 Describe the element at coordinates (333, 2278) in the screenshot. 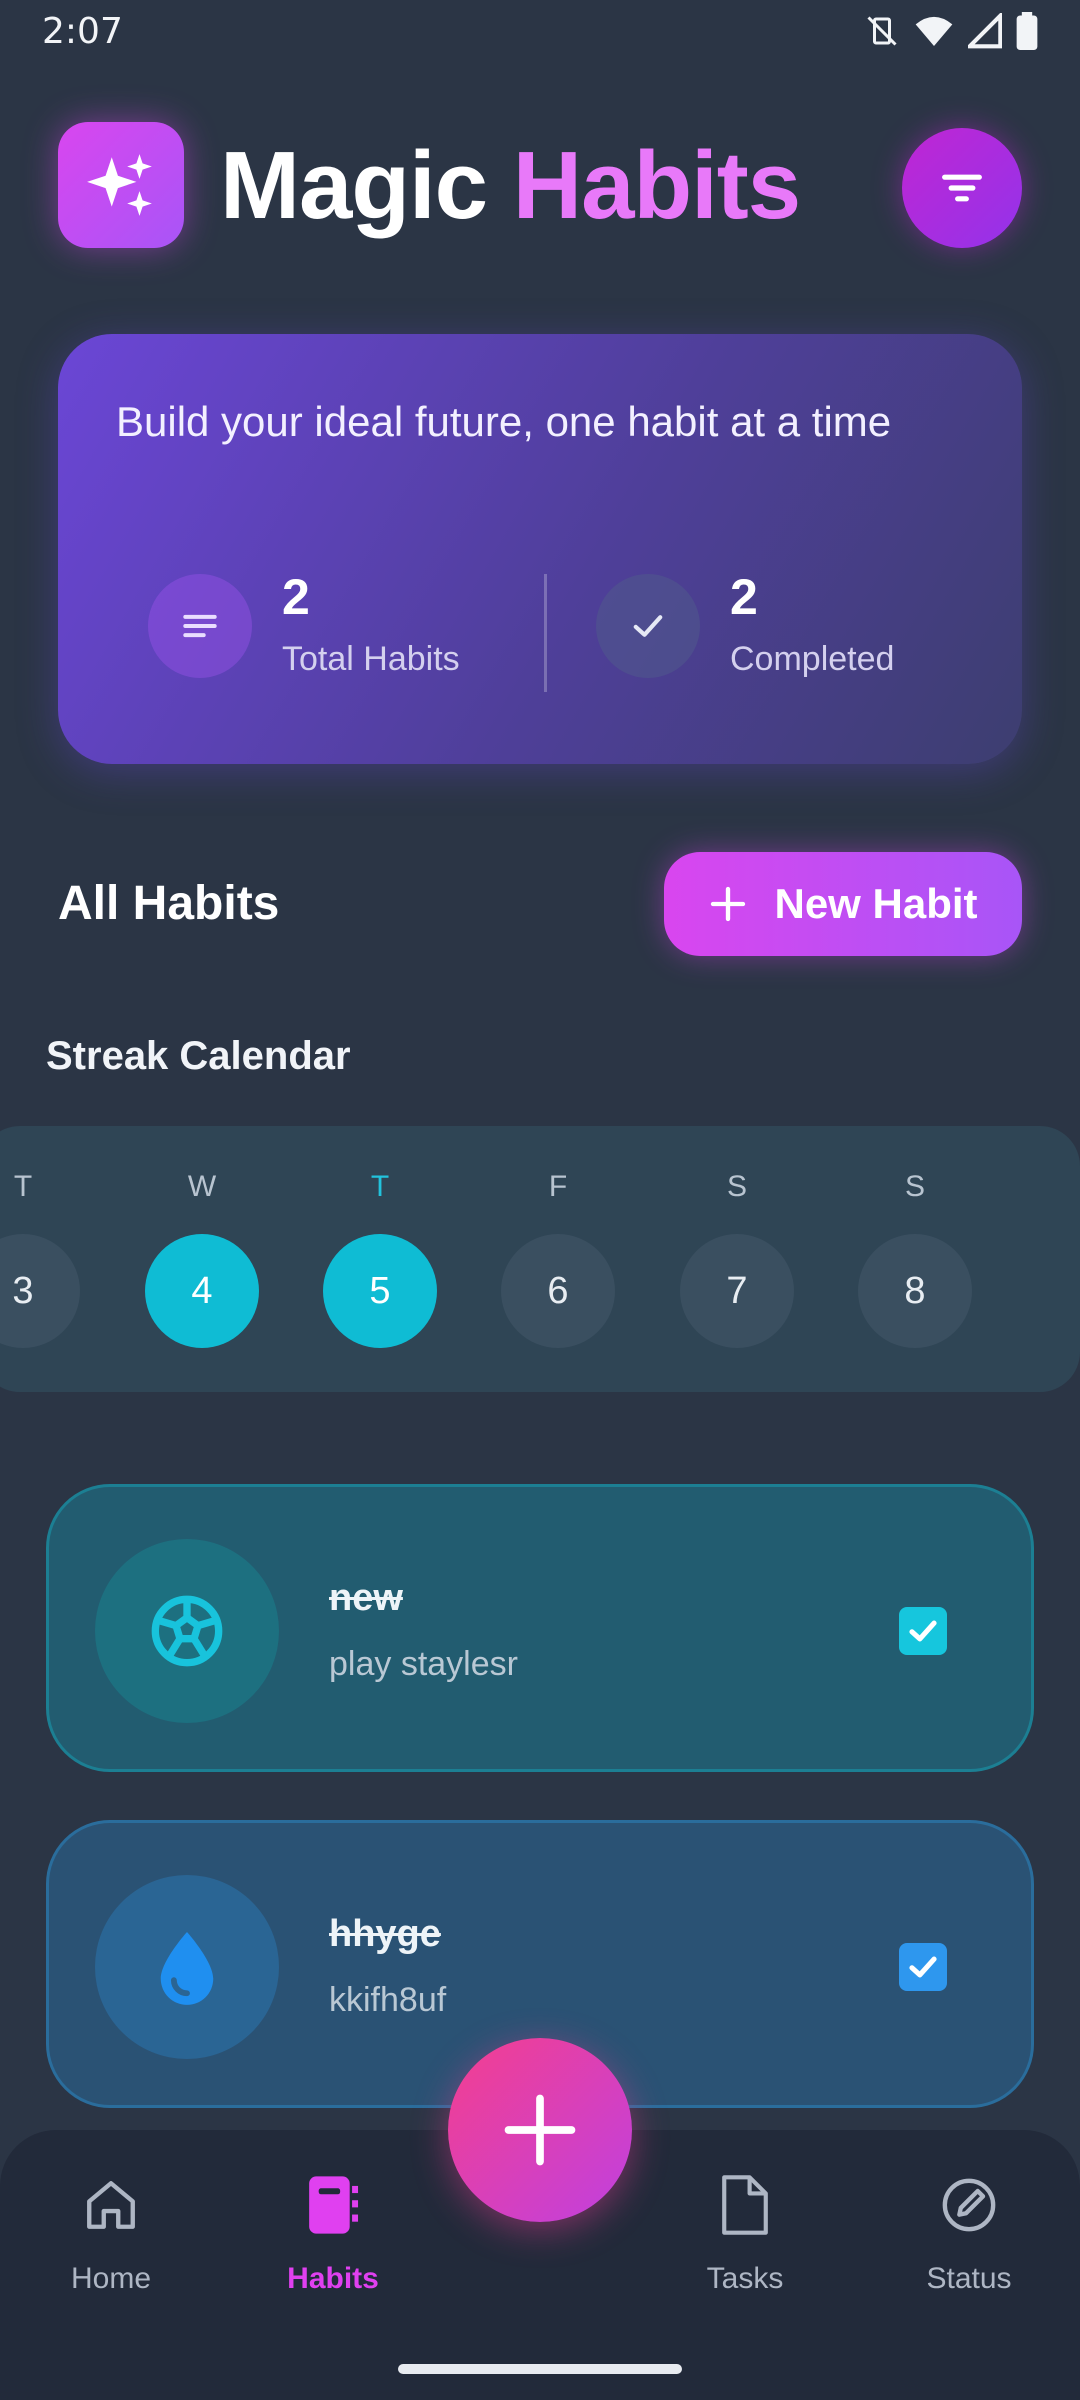

I see `nav-label: Habits` at that location.